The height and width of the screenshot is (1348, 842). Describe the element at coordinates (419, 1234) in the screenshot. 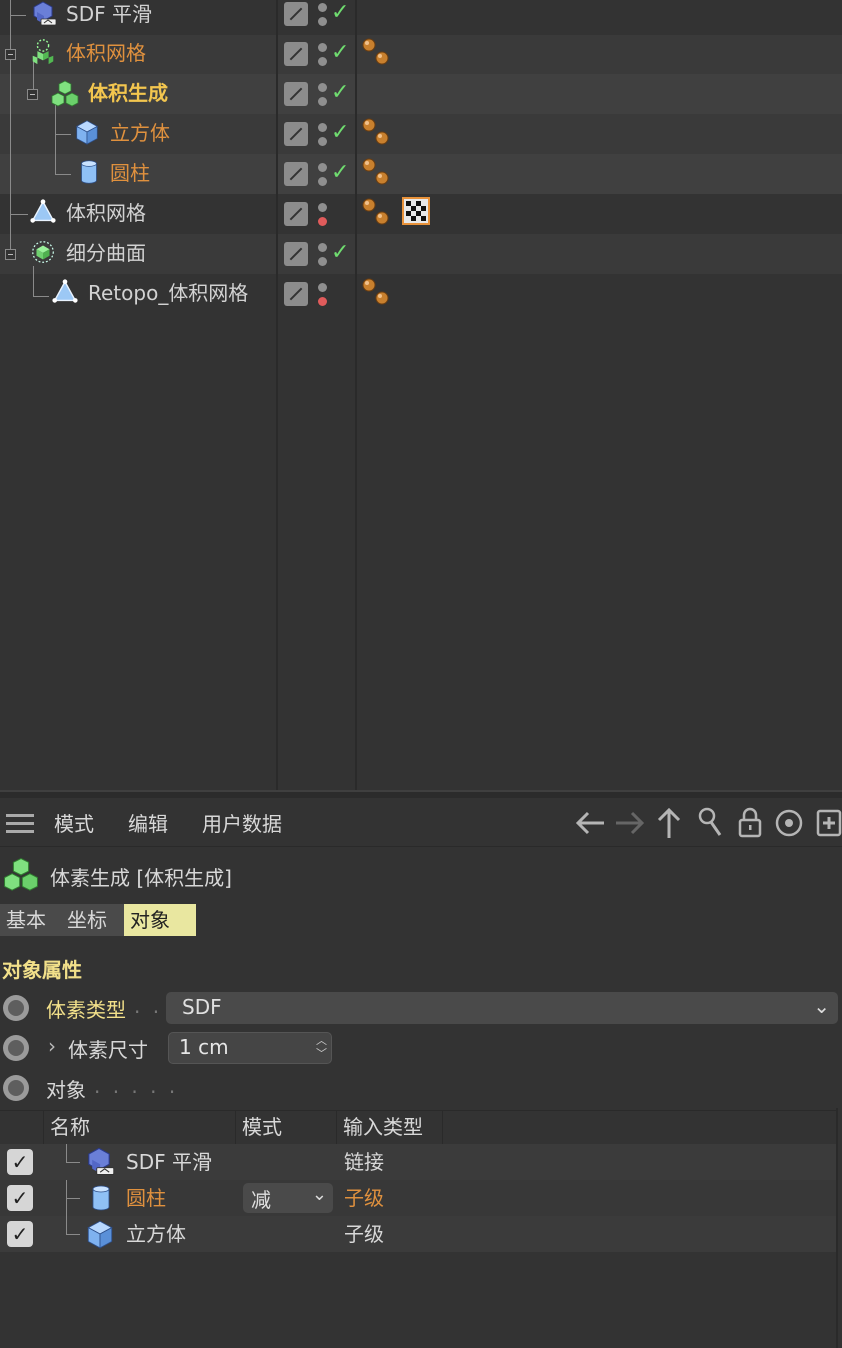

I see `table-row: ✓ 立方体 子级` at that location.